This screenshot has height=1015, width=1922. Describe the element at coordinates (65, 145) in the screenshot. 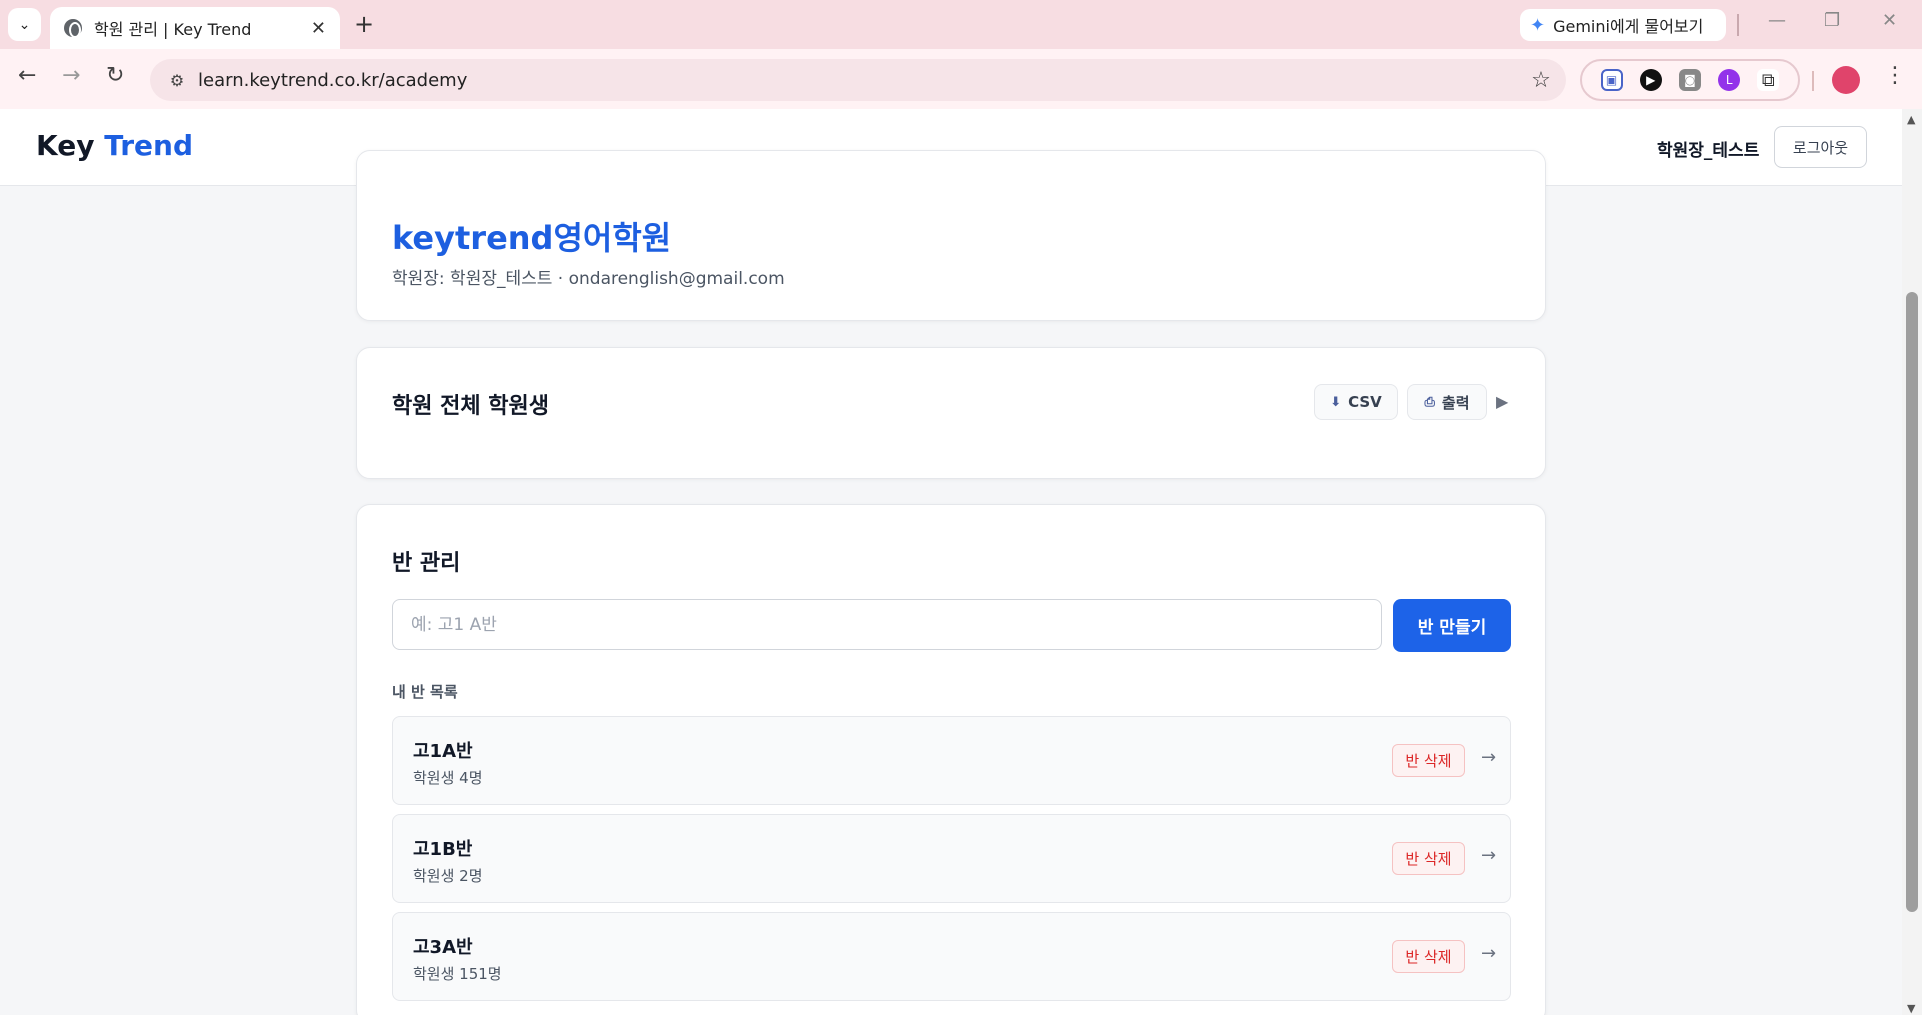

I see `logo-main: Key` at that location.